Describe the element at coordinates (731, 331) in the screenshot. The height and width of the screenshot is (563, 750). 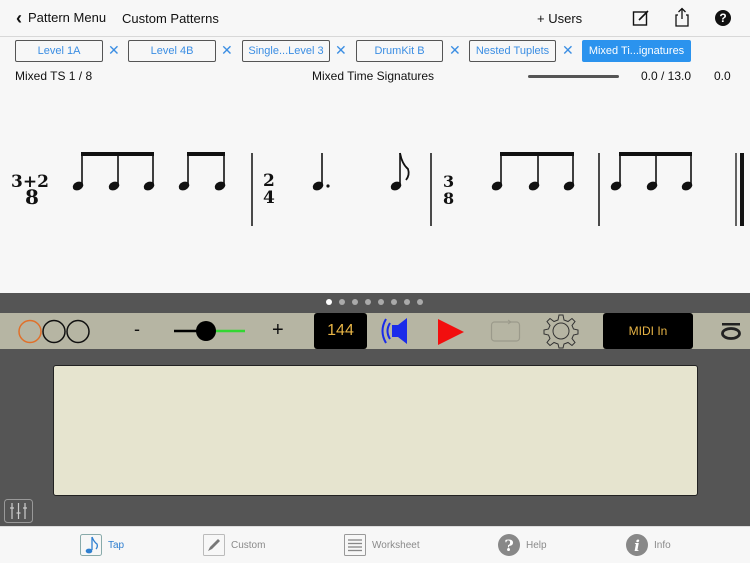
I see `whole-note-icon` at that location.